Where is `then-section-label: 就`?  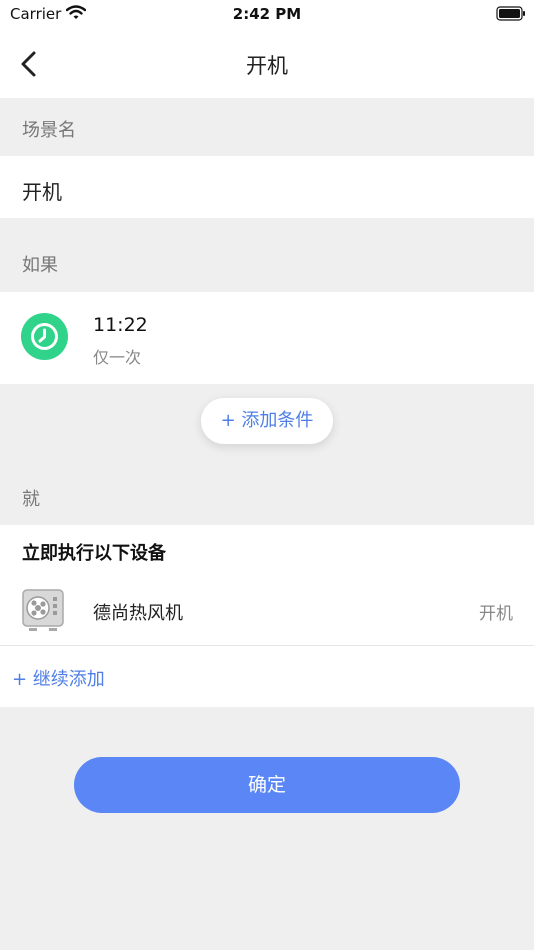
then-section-label: 就 is located at coordinates (31, 499).